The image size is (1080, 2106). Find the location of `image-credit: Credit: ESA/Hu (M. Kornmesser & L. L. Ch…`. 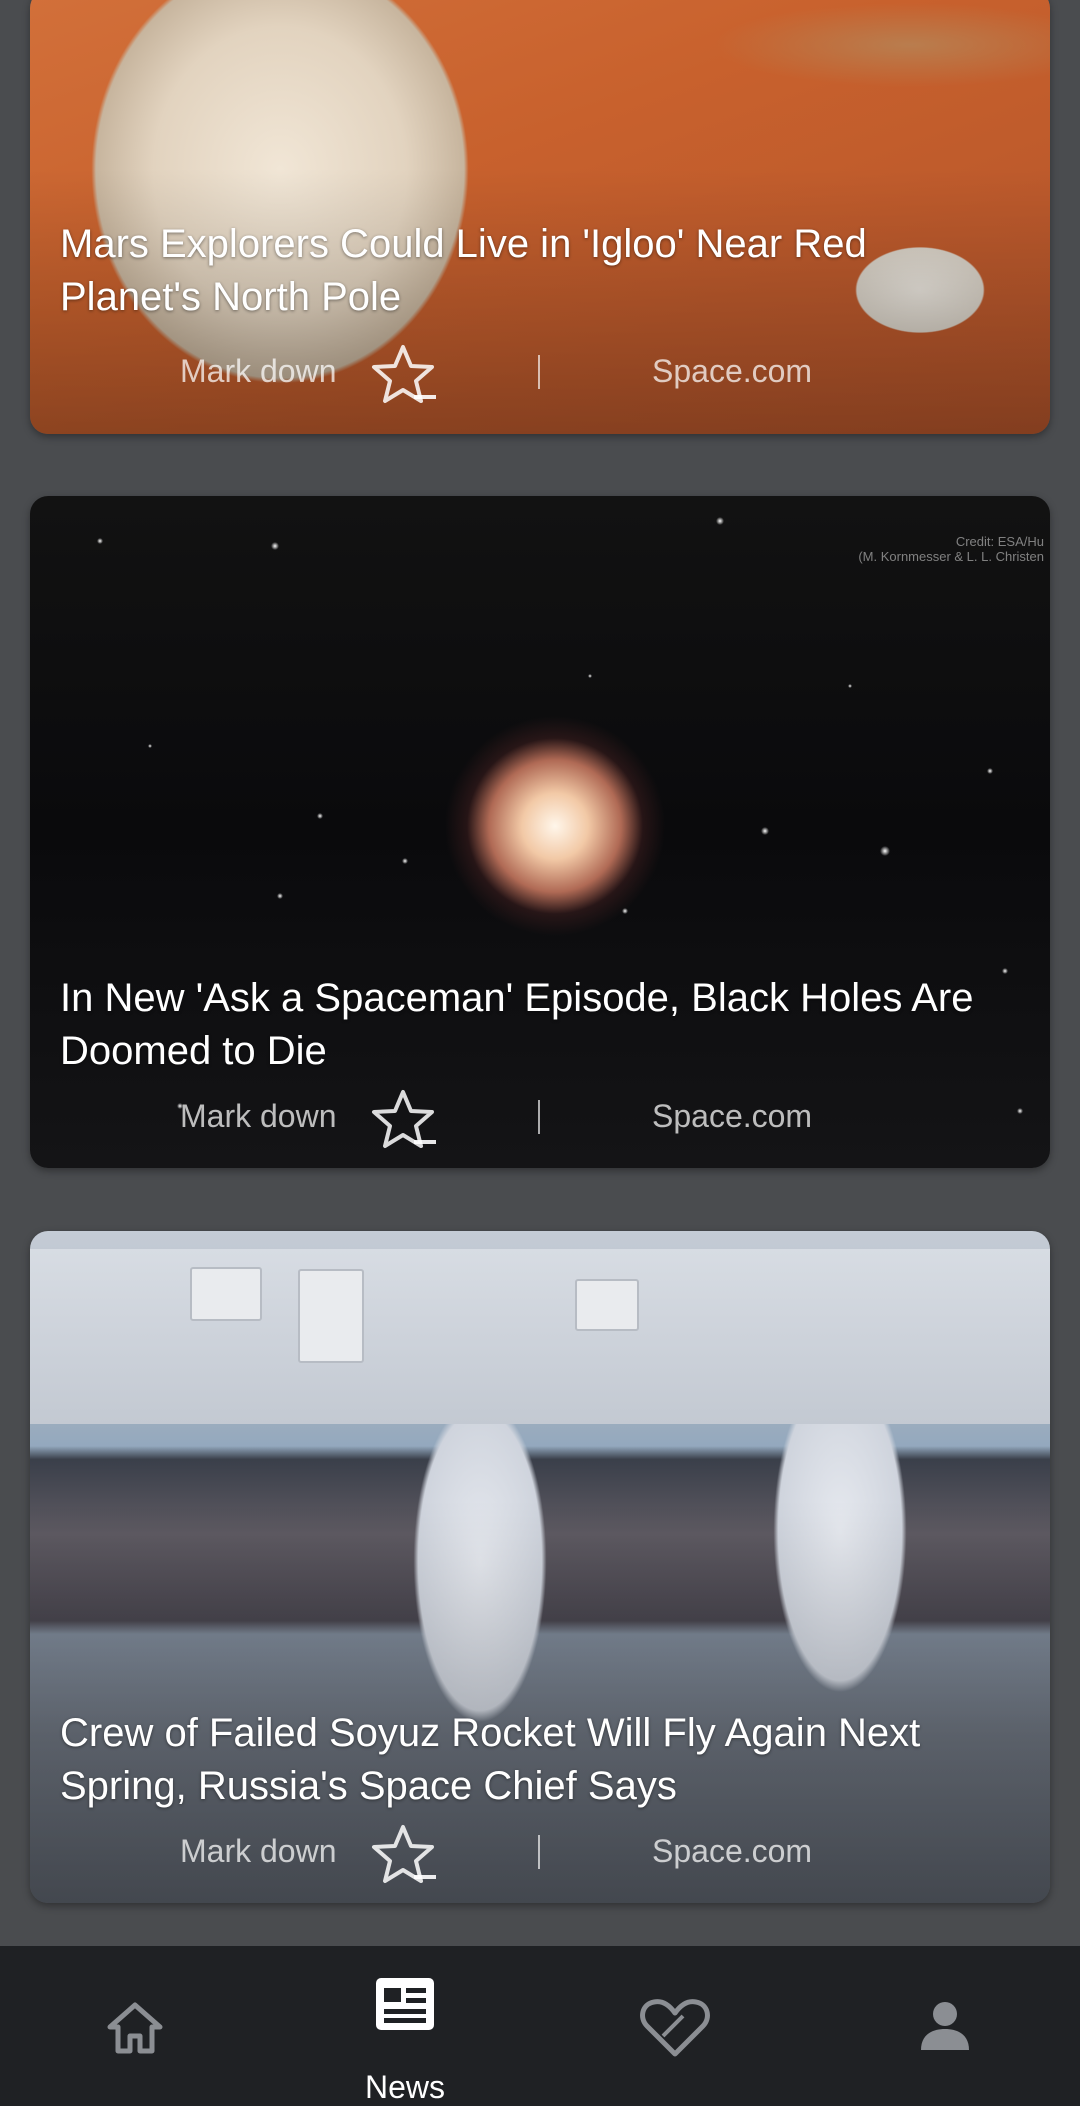

image-credit: Credit: ESA/Hu (M. Kornmesser & L. L. Ch… is located at coordinates (951, 549).